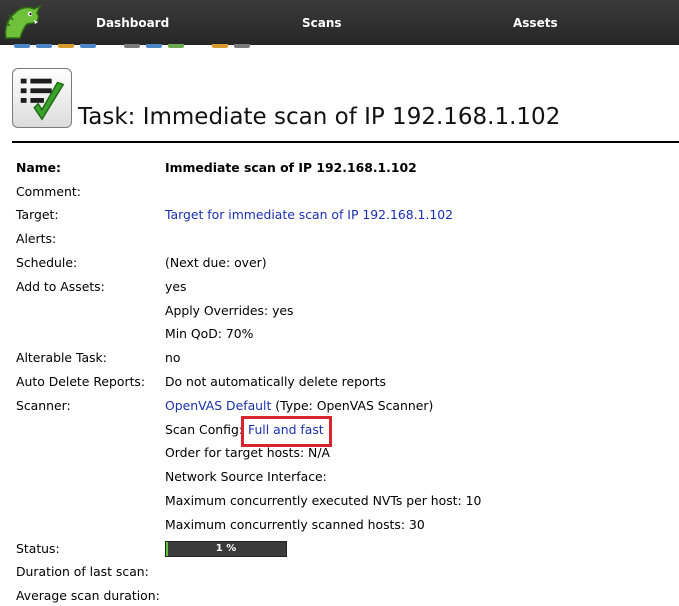  I want to click on top-nav-bar: Dashboard Scans Assets, so click(339, 22).